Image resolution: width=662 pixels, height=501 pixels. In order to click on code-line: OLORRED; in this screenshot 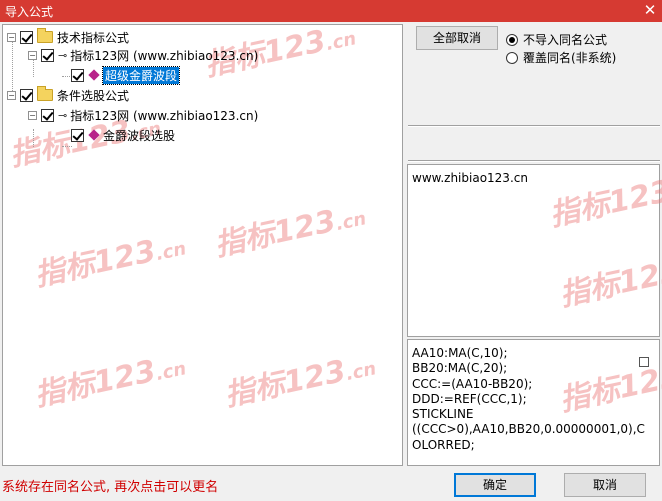, I will do `click(443, 444)`.